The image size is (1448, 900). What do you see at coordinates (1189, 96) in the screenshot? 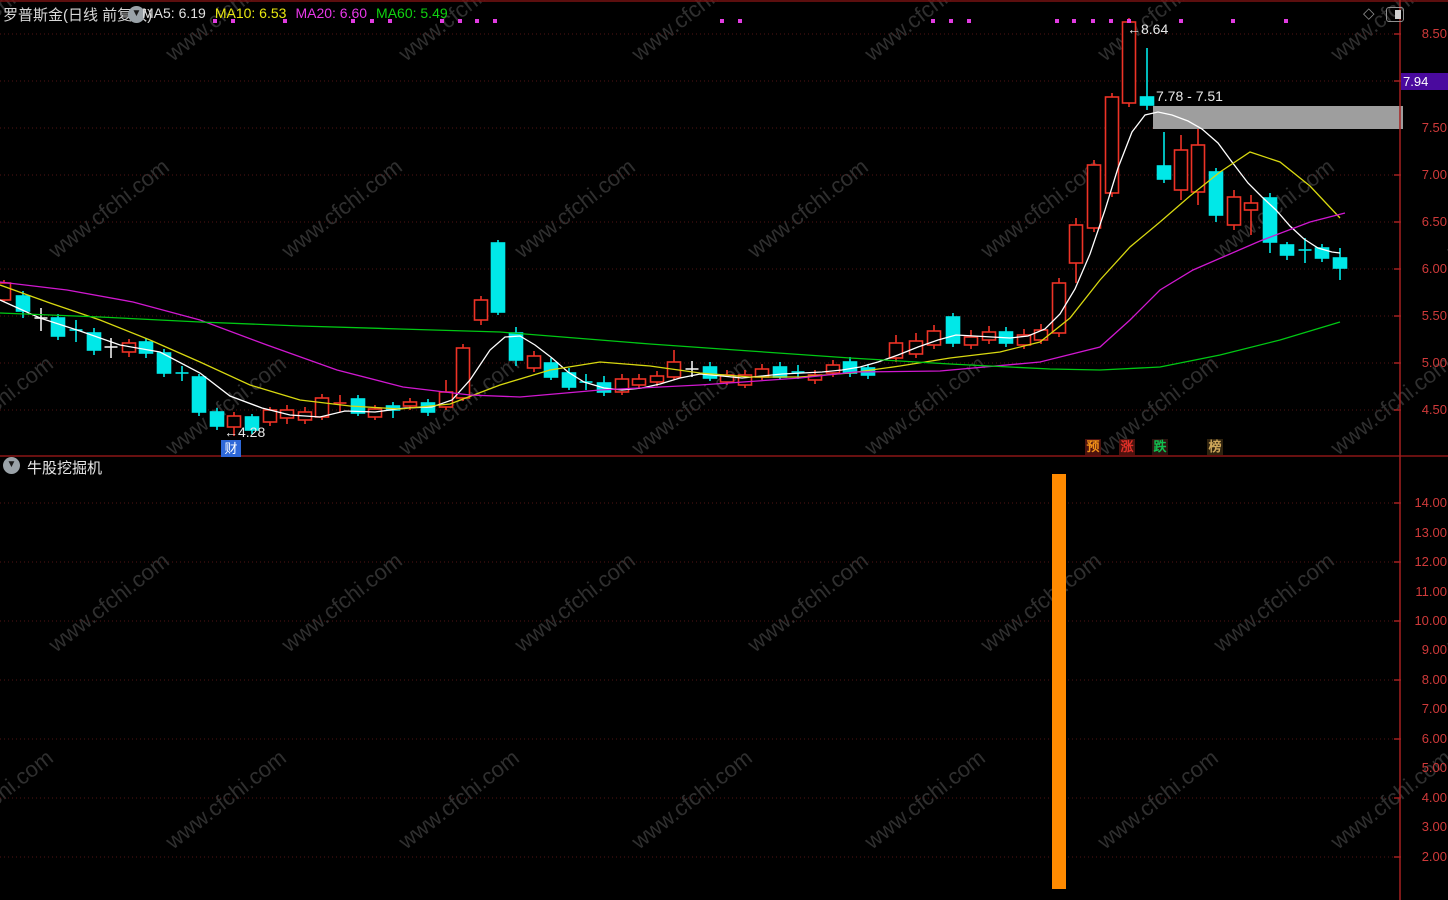
I see `annotation-gap: 7.78 - 7.51` at bounding box center [1189, 96].